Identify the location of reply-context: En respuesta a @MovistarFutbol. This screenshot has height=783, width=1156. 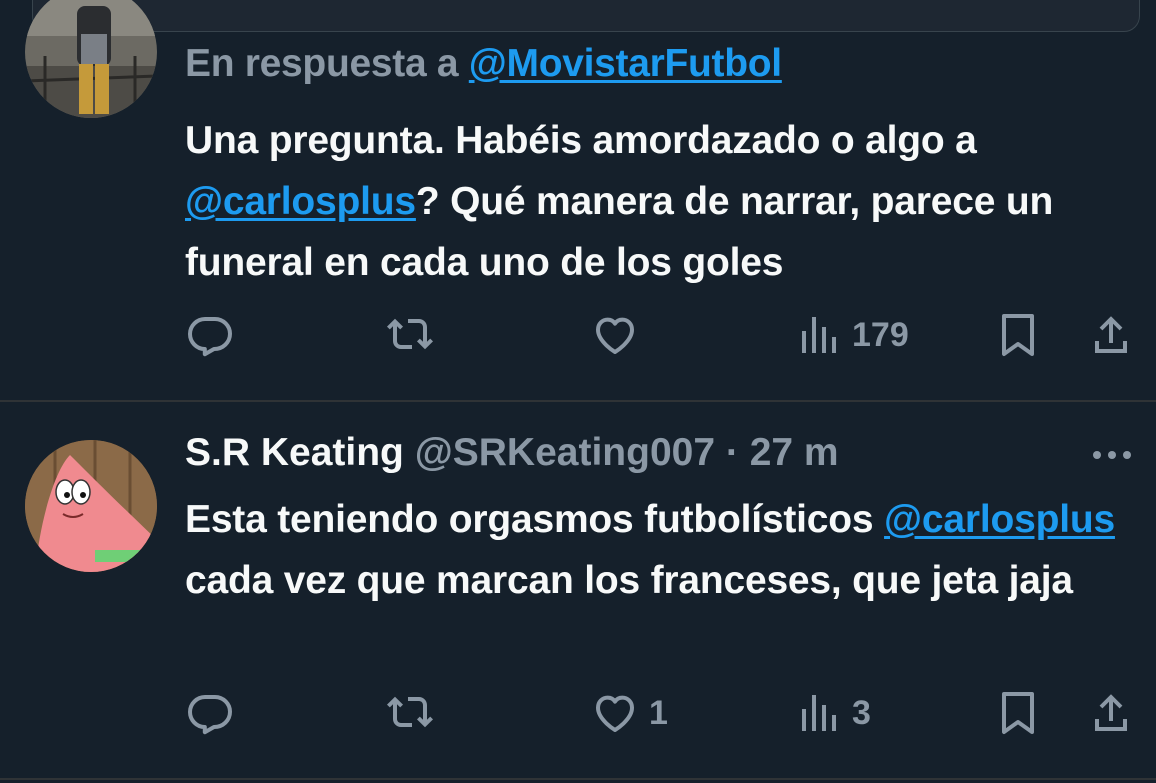
(483, 64).